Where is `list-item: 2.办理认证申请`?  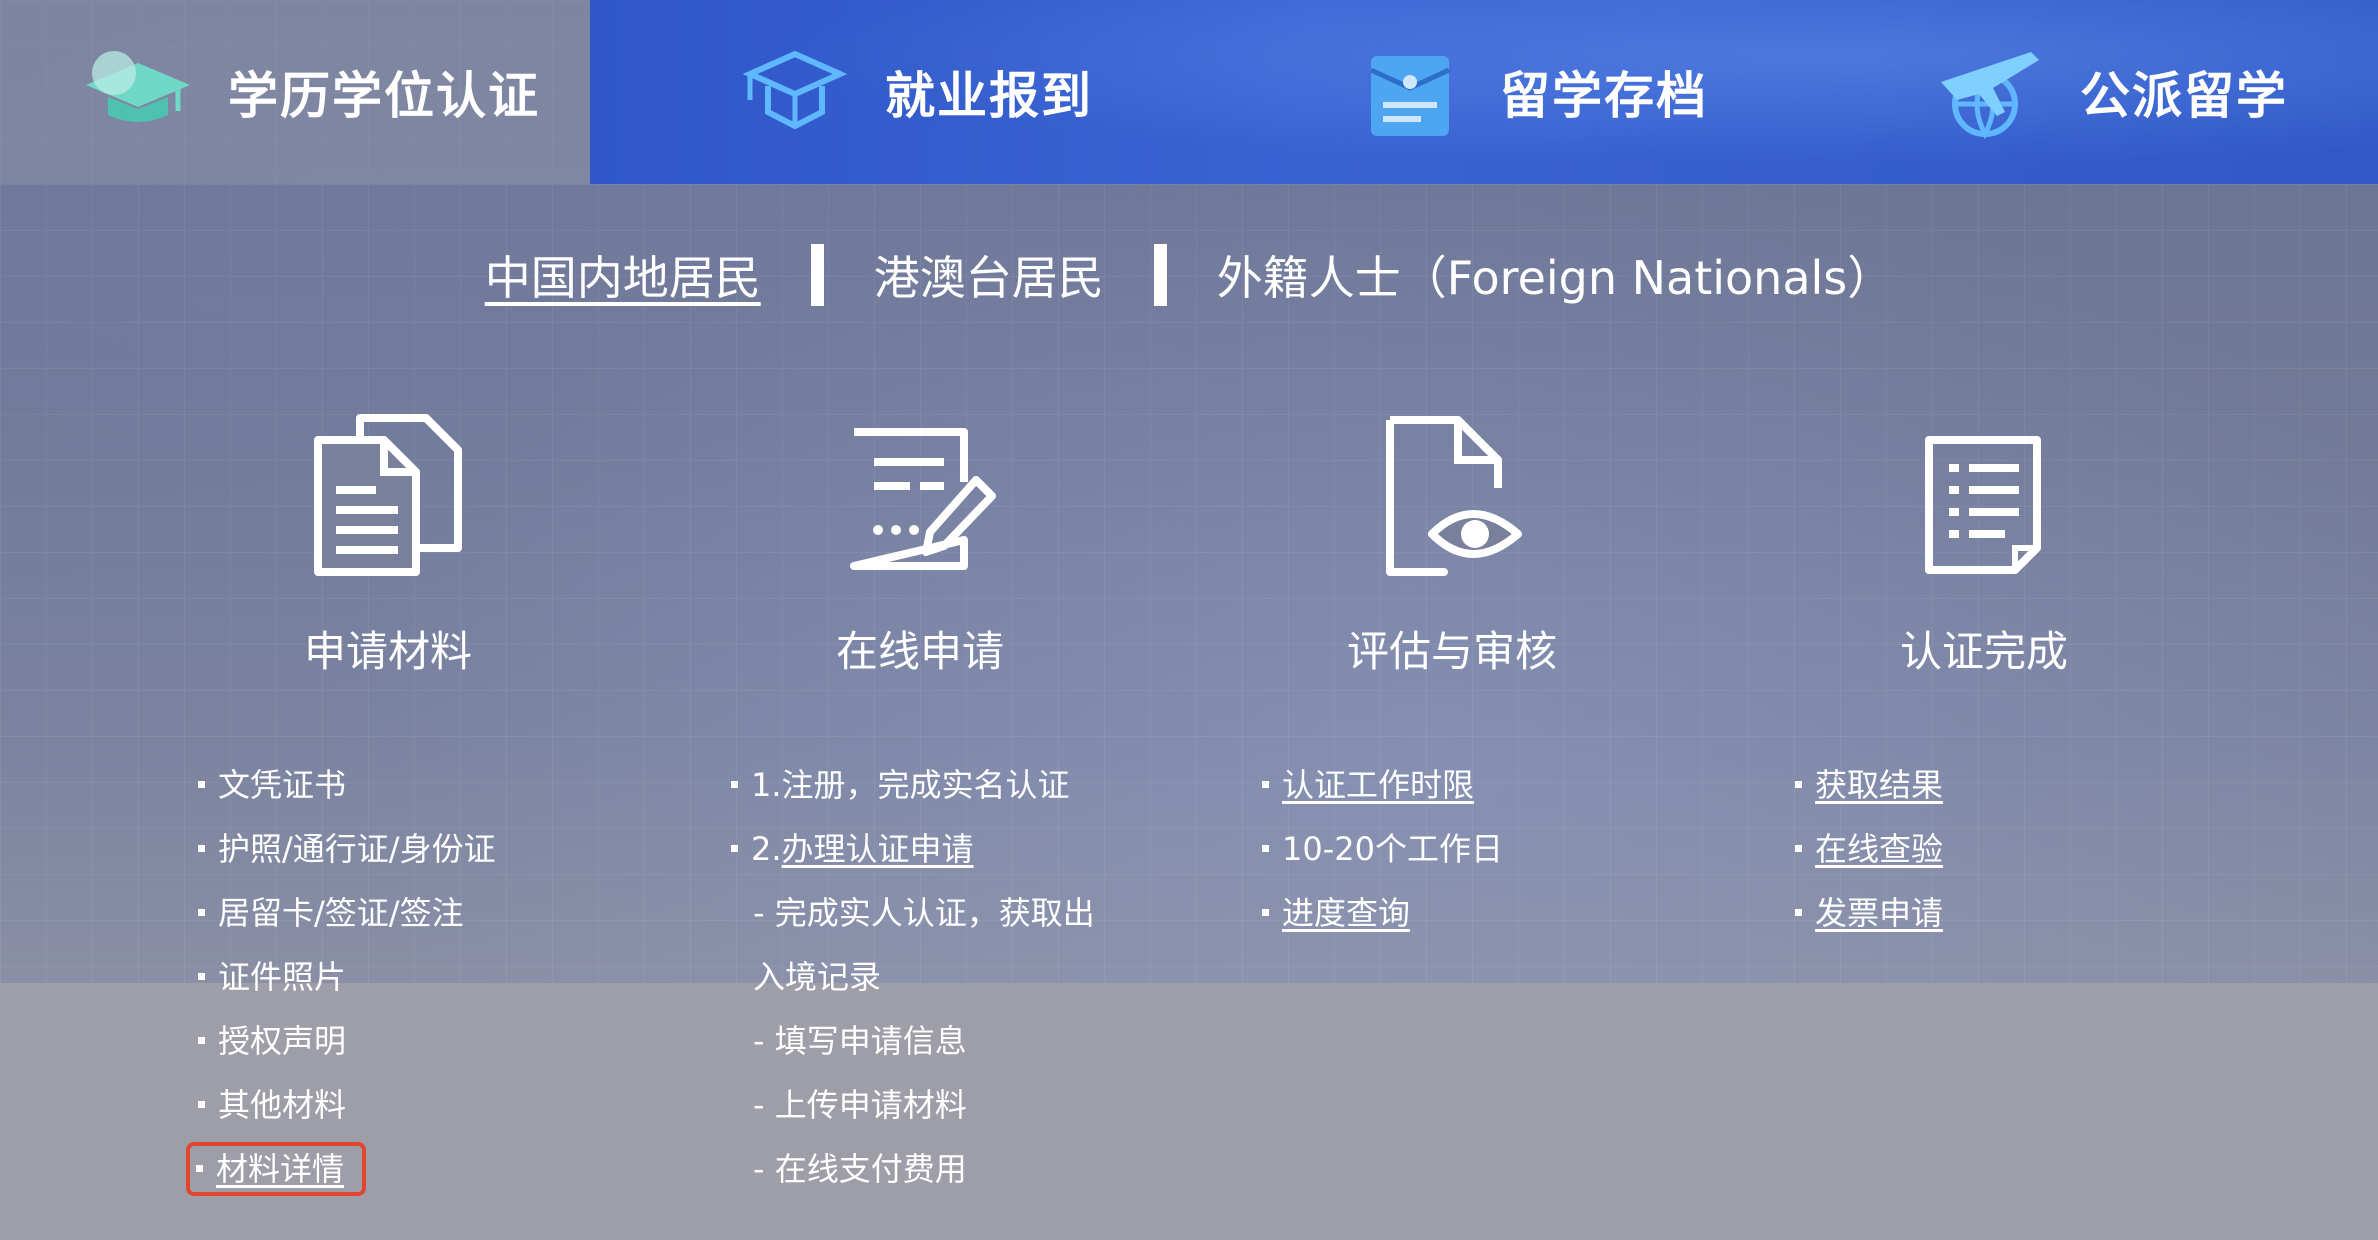
list-item: 2.办理认证申请 is located at coordinates (913, 853).